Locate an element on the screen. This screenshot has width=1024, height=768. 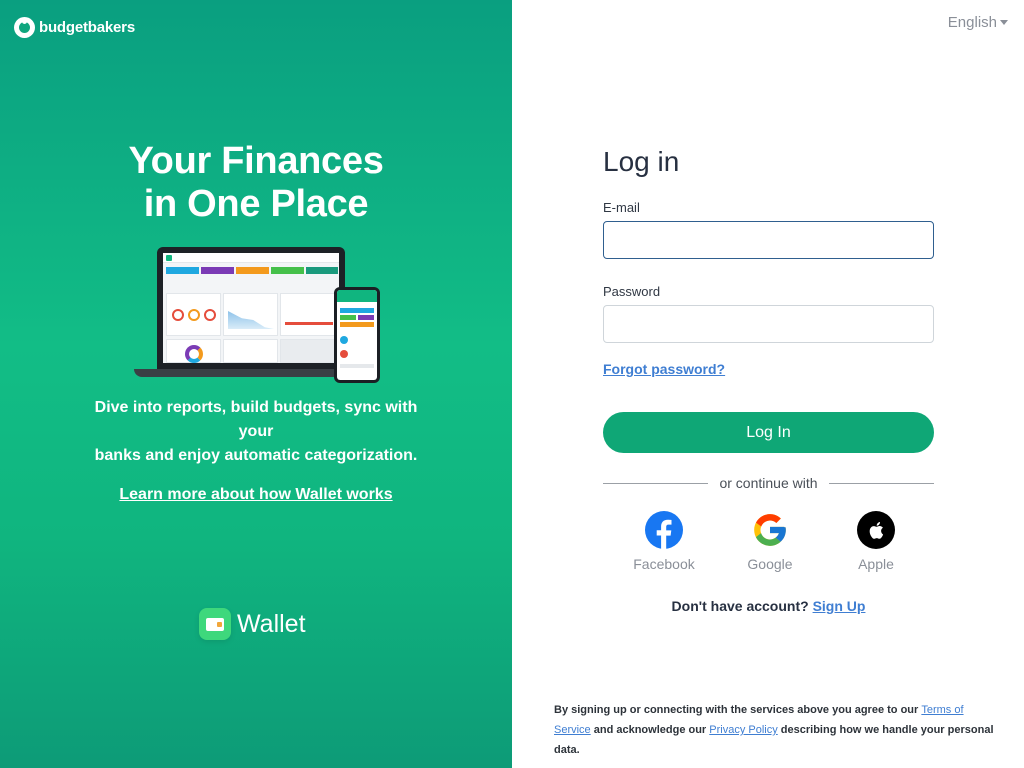
language-selector: English is located at coordinates (978, 22).